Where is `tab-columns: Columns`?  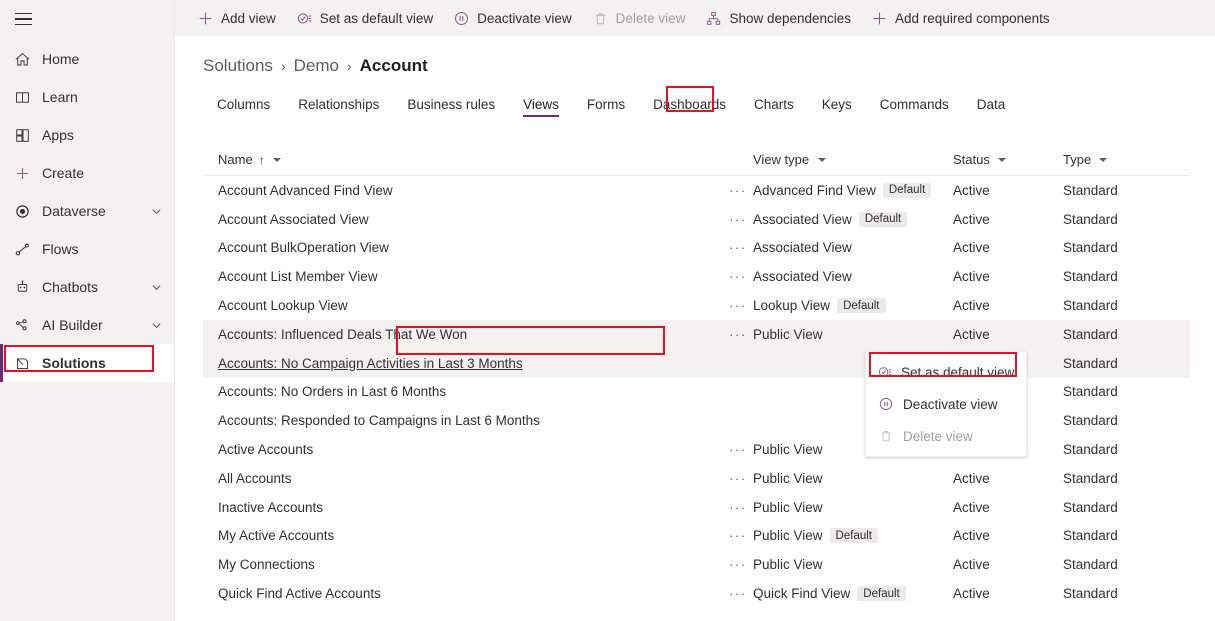 tab-columns: Columns is located at coordinates (243, 104).